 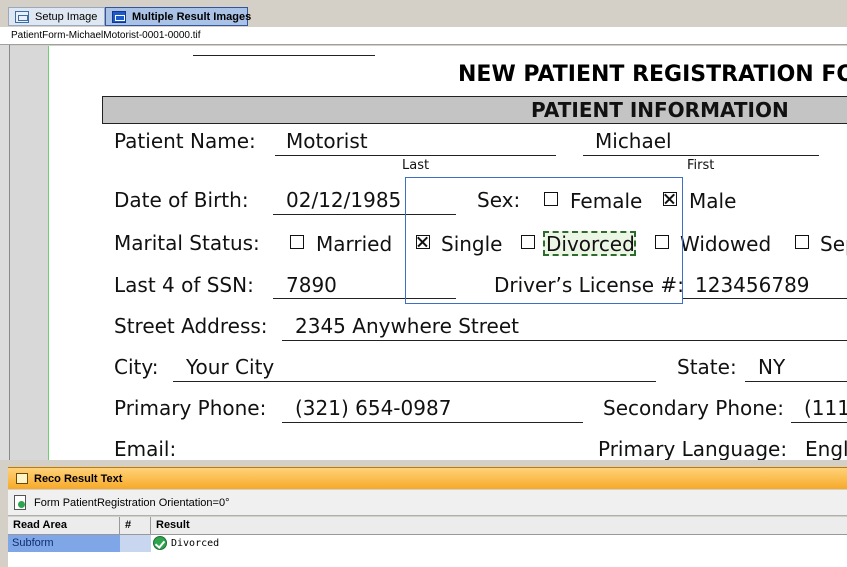 What do you see at coordinates (160, 543) in the screenshot?
I see `check-ok-icon` at bounding box center [160, 543].